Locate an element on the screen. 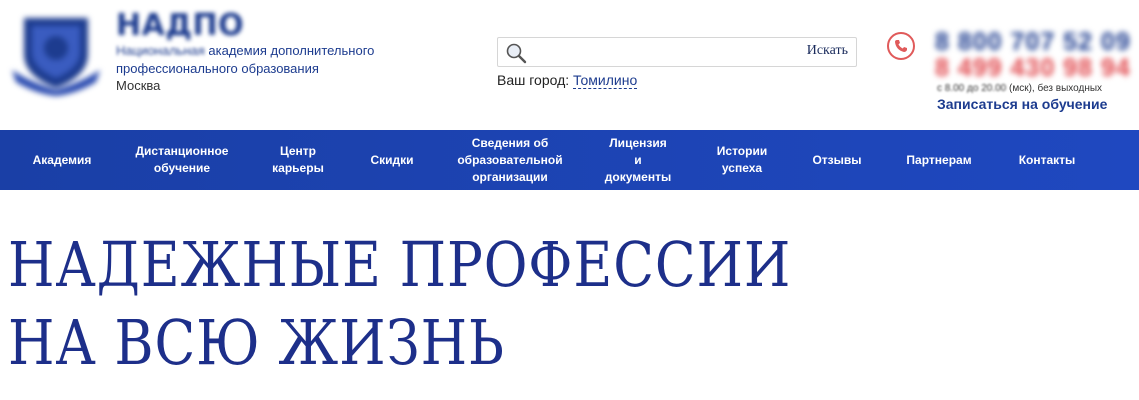 The image size is (1139, 400). search-box: Искать is located at coordinates (677, 52).